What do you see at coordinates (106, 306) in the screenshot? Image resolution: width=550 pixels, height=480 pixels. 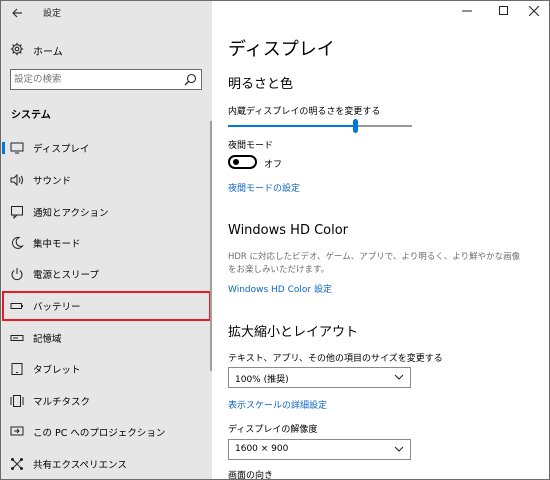 I see `selection-highlight` at bounding box center [106, 306].